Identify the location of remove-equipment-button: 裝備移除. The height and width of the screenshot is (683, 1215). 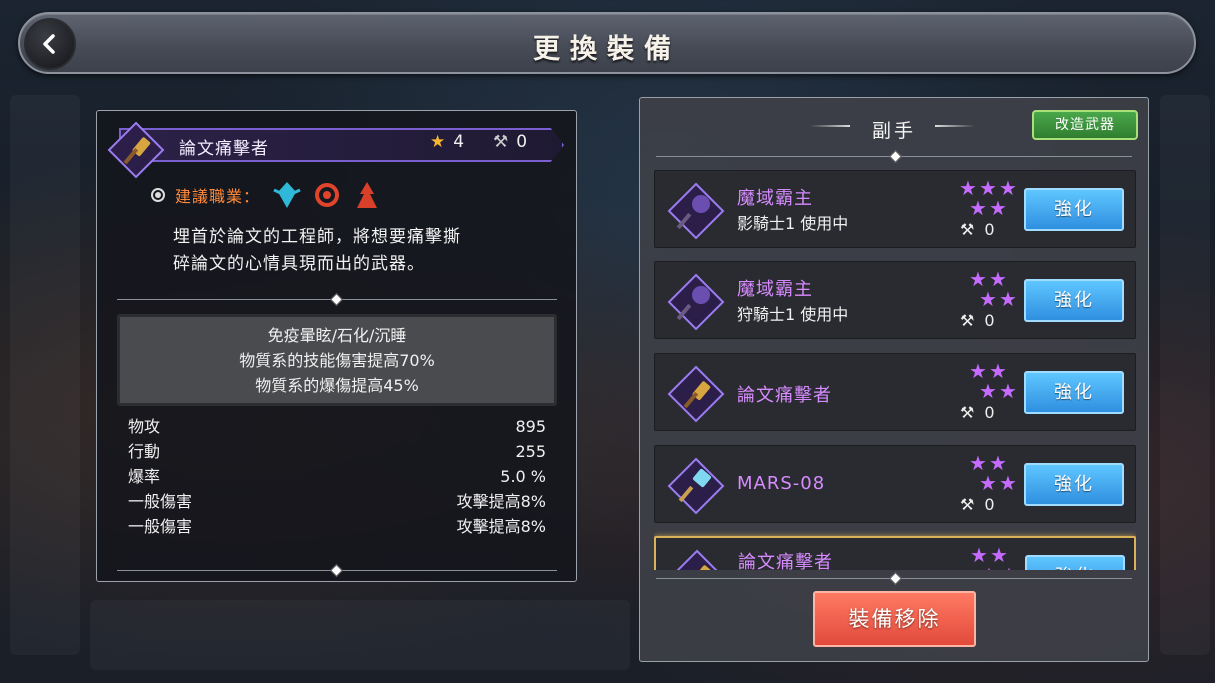
(894, 619).